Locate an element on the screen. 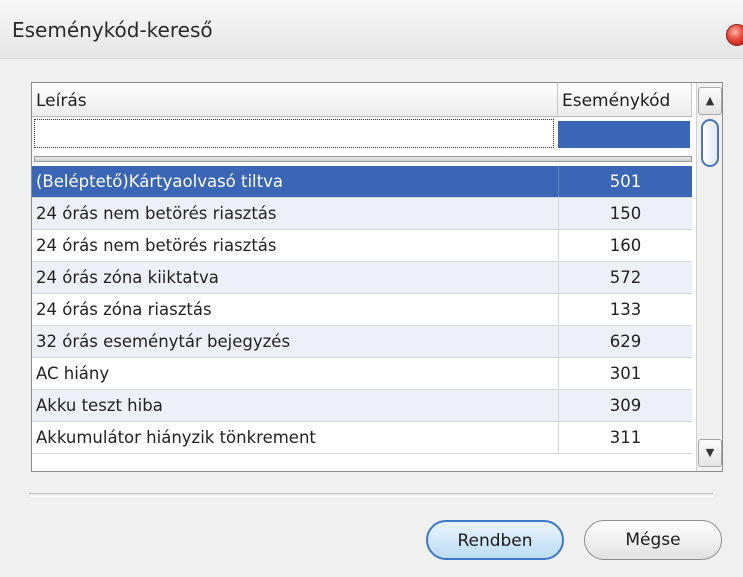  row-code: 629 is located at coordinates (625, 341).